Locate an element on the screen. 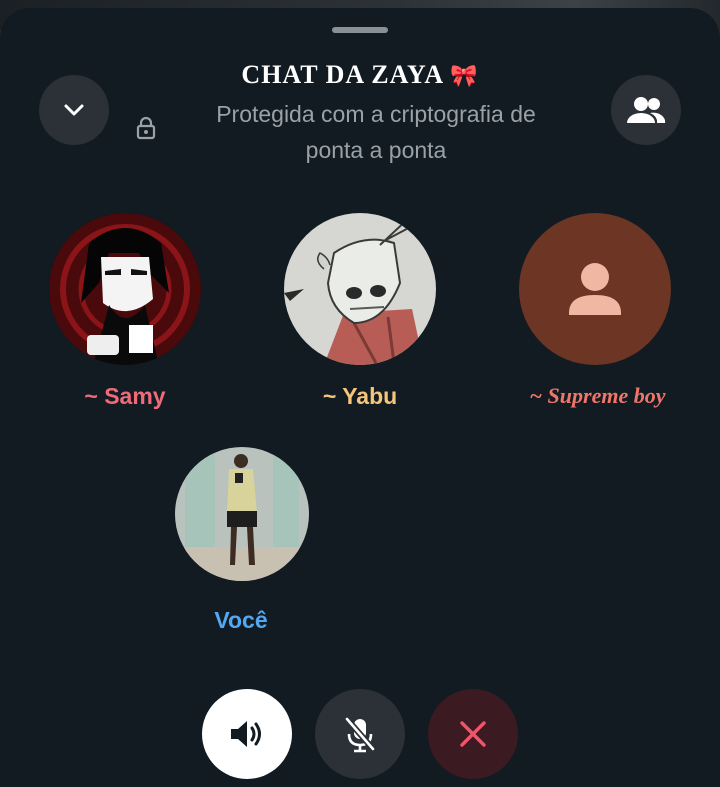 Image resolution: width=720 pixels, height=787 pixels. avatar-supreme-boy is located at coordinates (595, 289).